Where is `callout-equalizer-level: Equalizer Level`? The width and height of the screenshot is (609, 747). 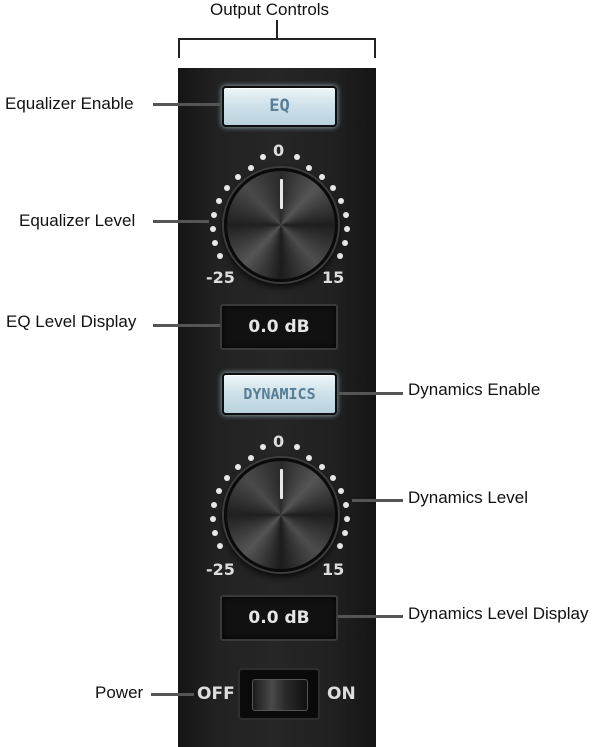 callout-equalizer-level: Equalizer Level is located at coordinates (77, 220).